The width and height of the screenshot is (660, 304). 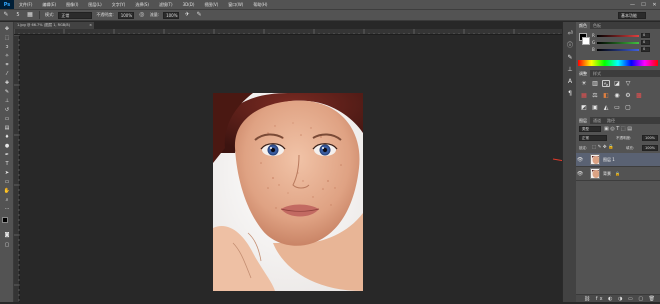 What do you see at coordinates (583, 25) in the screenshot?
I see `tab-color: 颜色` at bounding box center [583, 25].